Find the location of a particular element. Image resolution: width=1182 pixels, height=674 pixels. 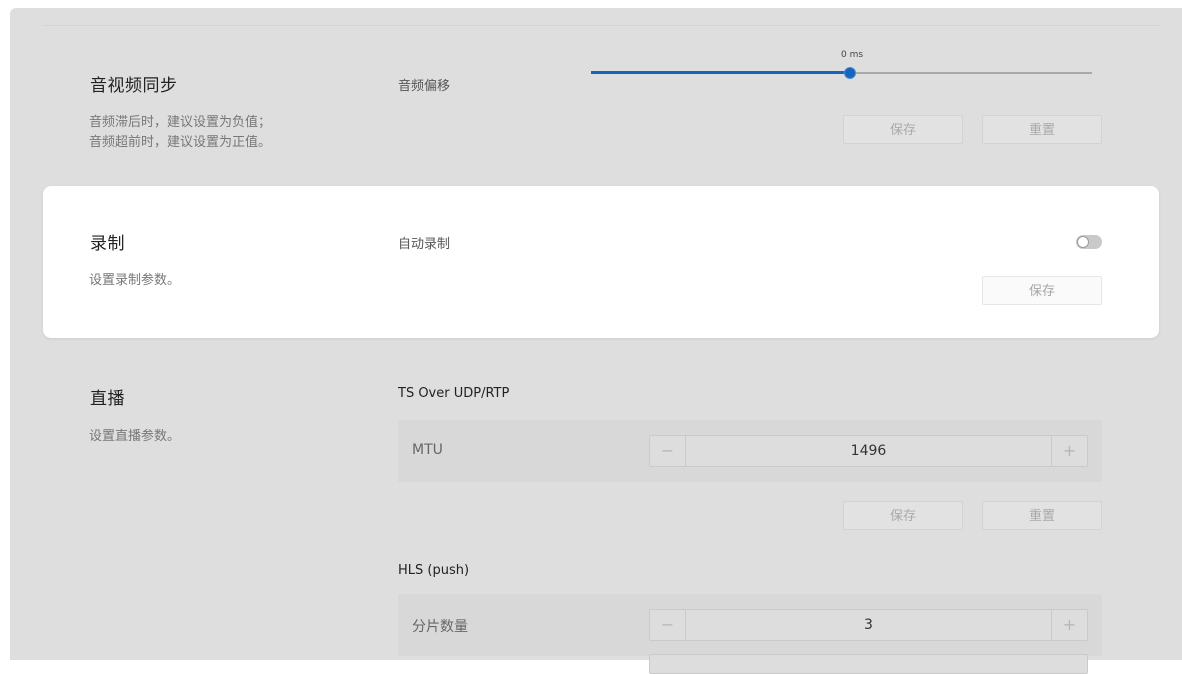

ts-over-udp-label: TS Over UDP/RTP is located at coordinates (454, 393).